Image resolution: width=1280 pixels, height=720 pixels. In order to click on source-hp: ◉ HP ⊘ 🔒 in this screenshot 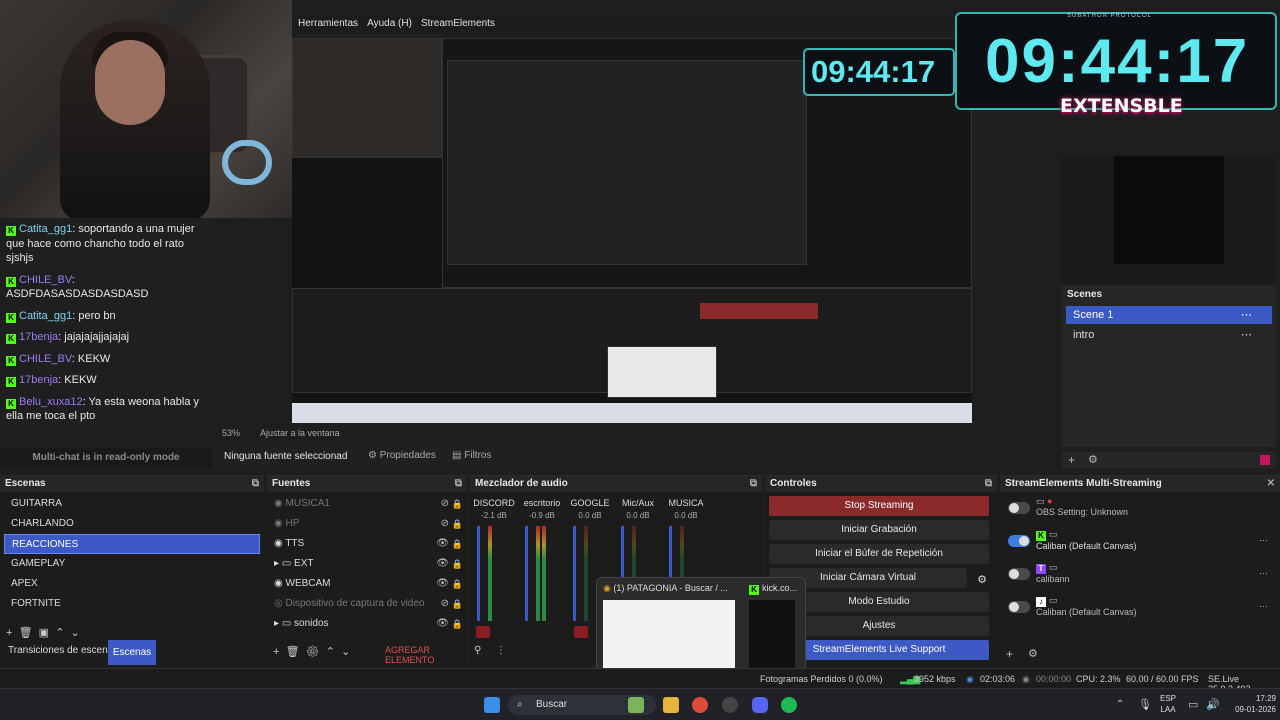, I will do `click(367, 524)`.